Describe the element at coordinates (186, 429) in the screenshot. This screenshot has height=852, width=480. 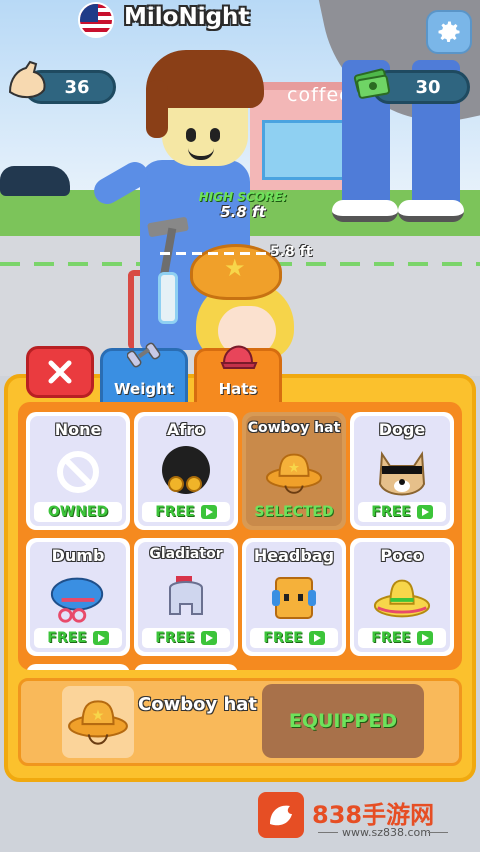
I see `hat-name: Afro` at that location.